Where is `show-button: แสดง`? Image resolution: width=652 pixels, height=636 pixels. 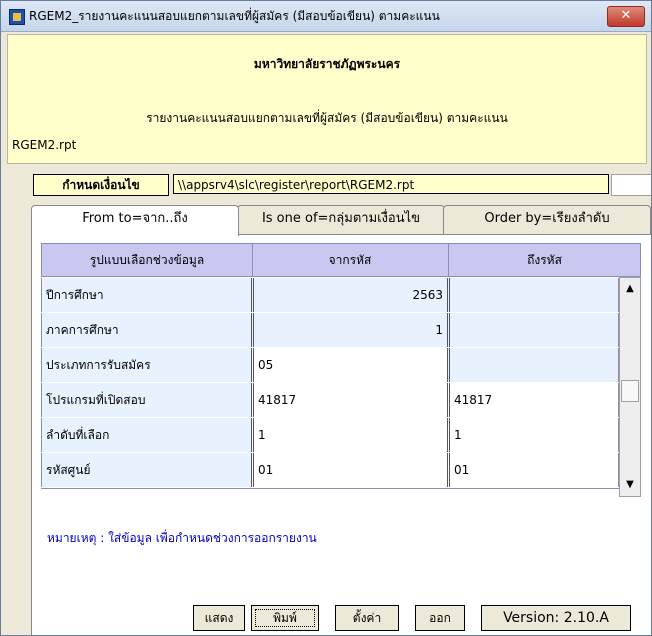
show-button: แสดง is located at coordinates (219, 618).